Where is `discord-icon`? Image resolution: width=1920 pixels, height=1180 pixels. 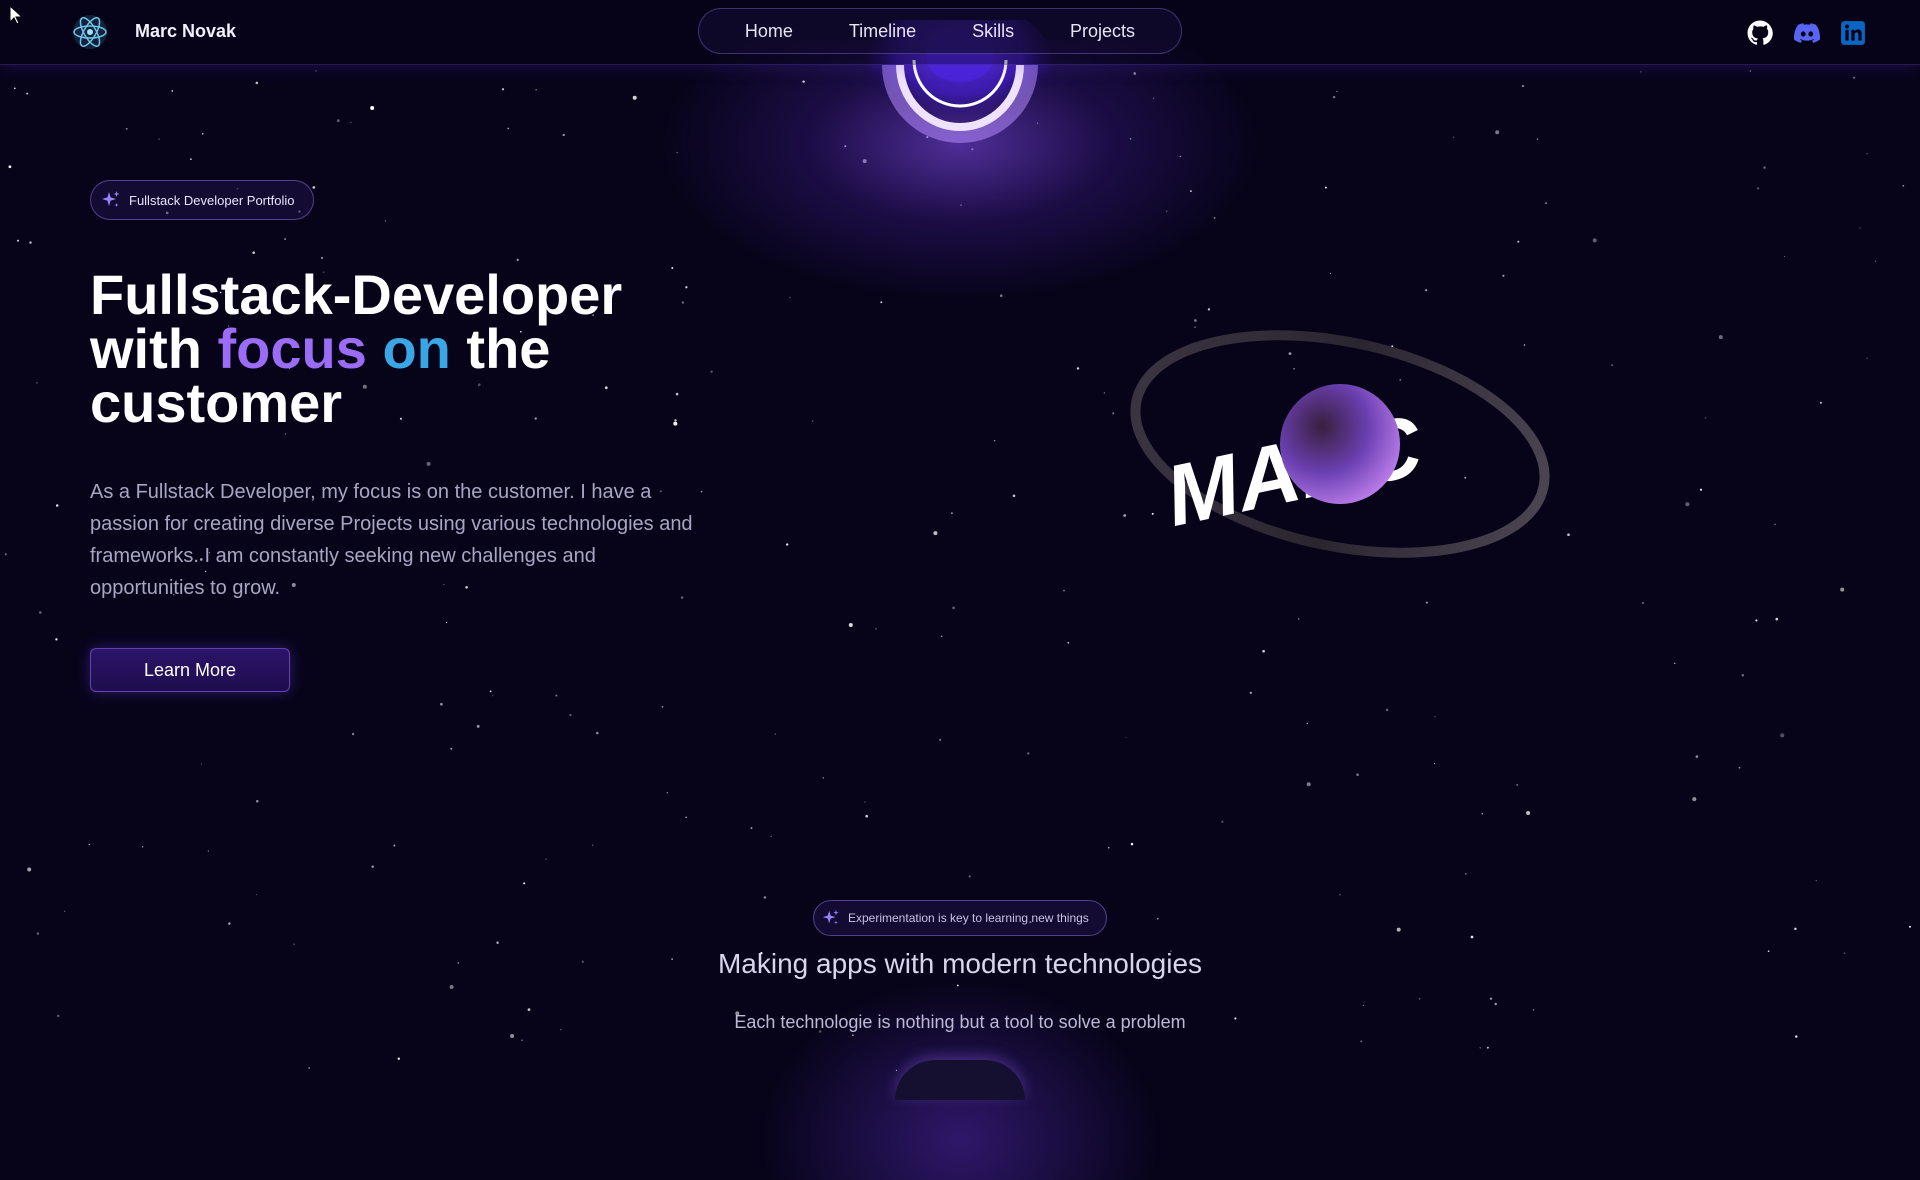
discord-icon is located at coordinates (1807, 33).